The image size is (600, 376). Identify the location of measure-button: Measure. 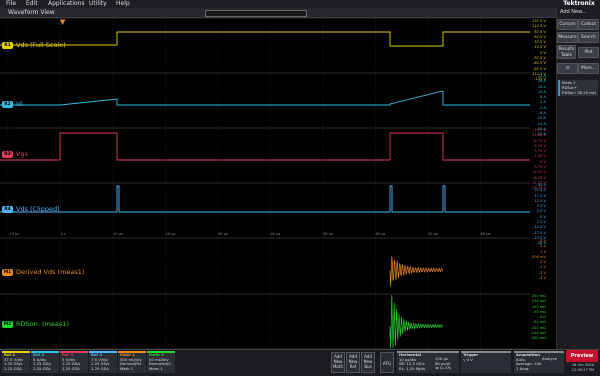
(567, 37).